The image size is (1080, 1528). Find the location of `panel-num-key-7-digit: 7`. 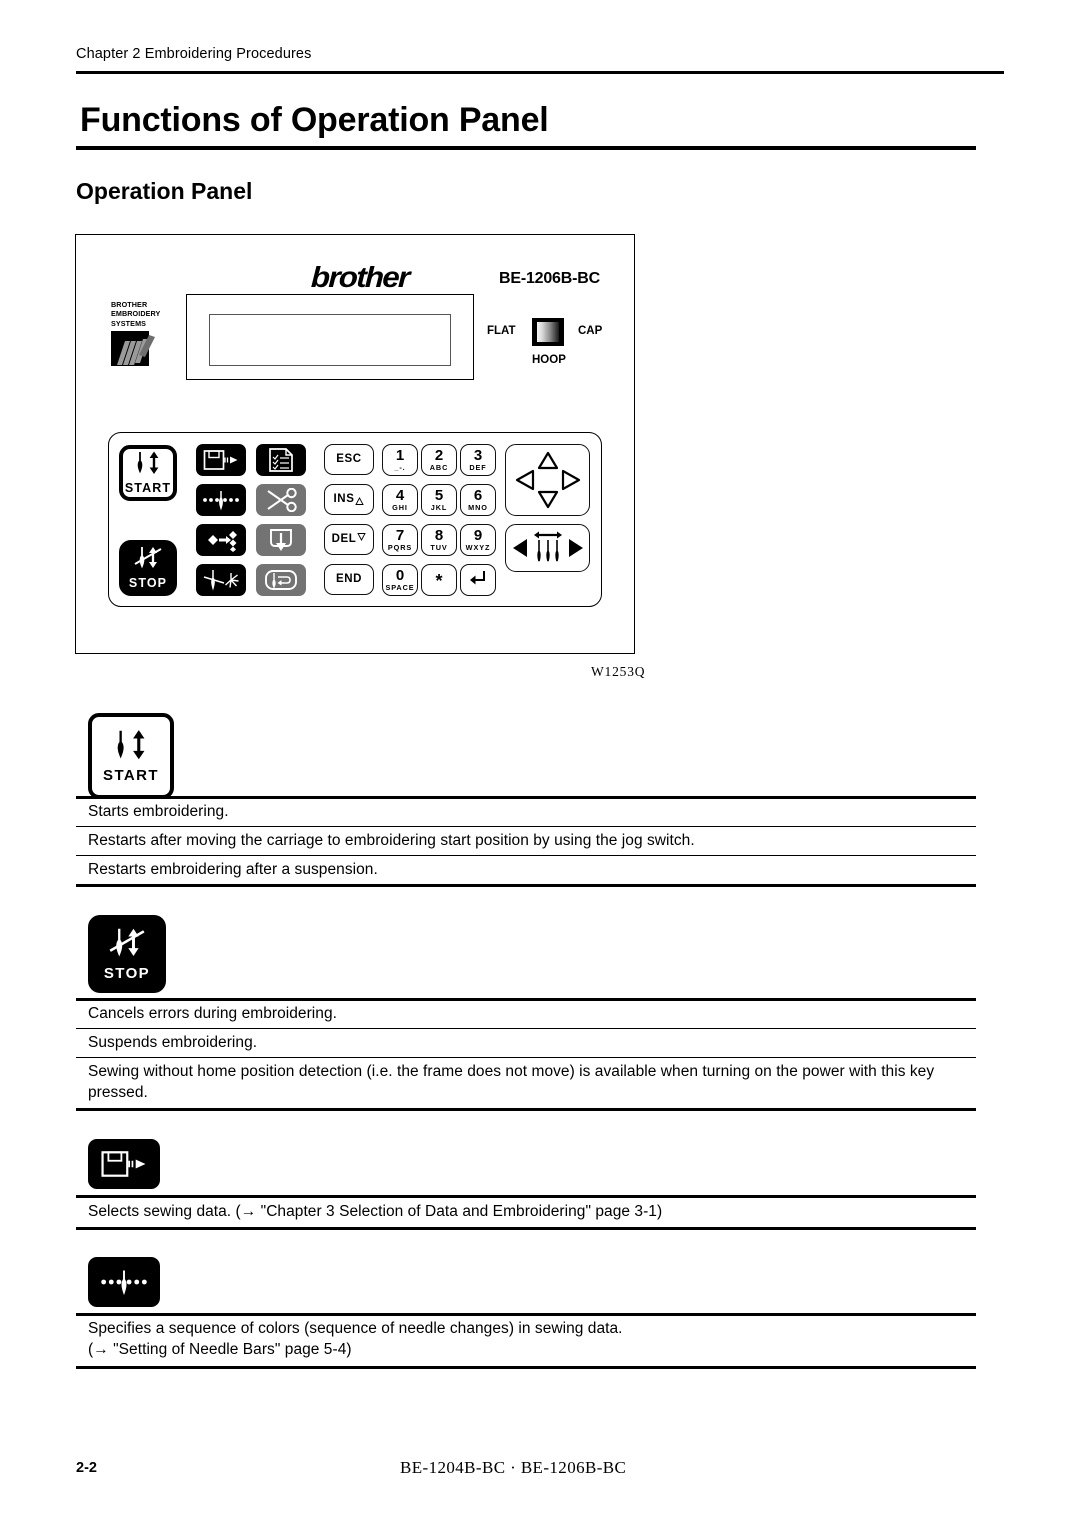

panel-num-key-7-digit: 7 is located at coordinates (400, 535).